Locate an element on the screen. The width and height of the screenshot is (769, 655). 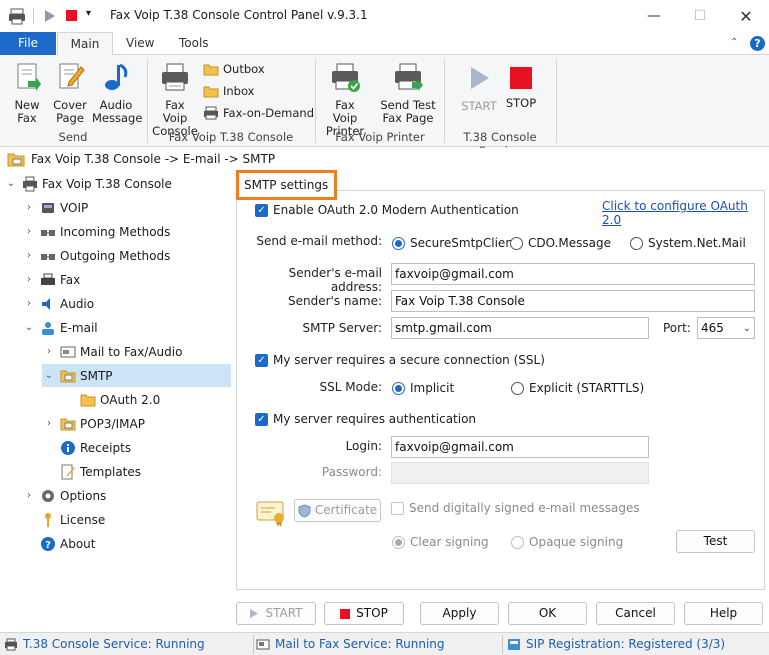
tree-item-pop3-imap: › POP3/IMAP is located at coordinates (93, 423).